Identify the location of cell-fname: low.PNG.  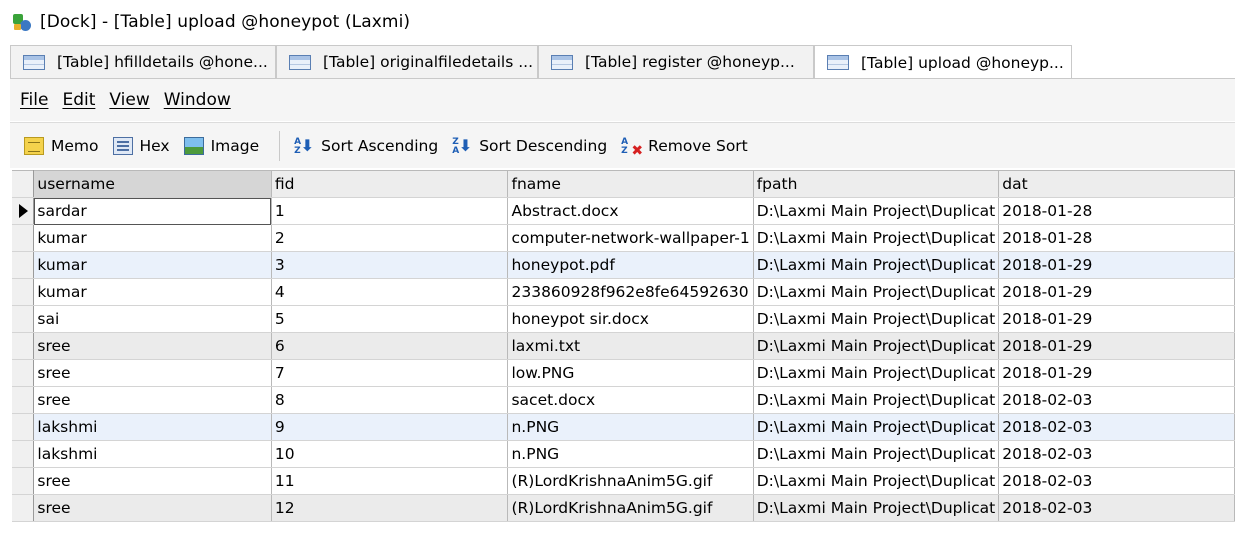
(630, 373).